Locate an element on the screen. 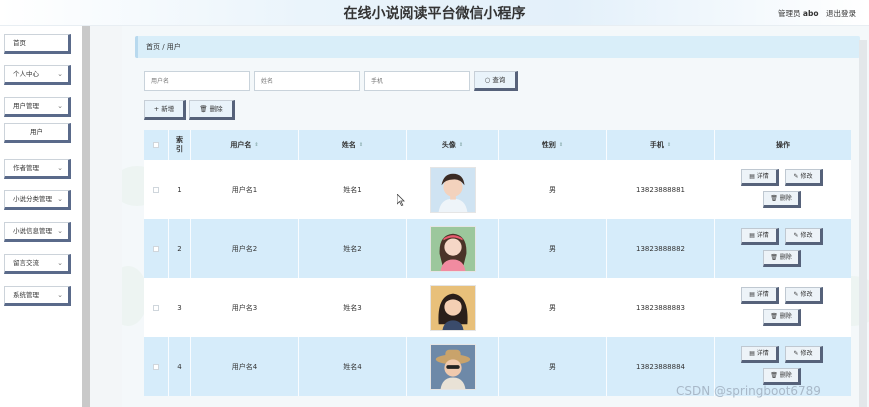 The image size is (869, 407). column-header-phone: 手机 ⇕ is located at coordinates (660, 145).